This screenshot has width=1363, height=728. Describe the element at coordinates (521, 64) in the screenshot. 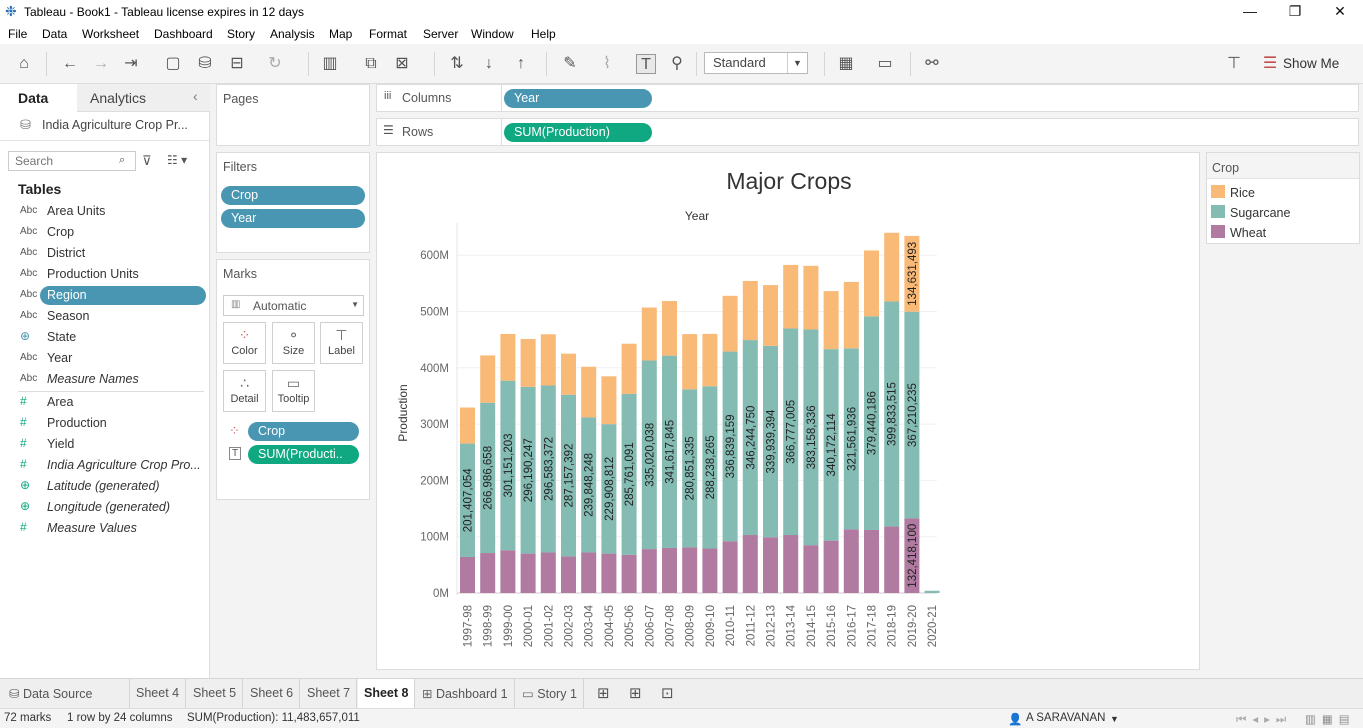

I see `sort-desc-icon: ↑` at that location.